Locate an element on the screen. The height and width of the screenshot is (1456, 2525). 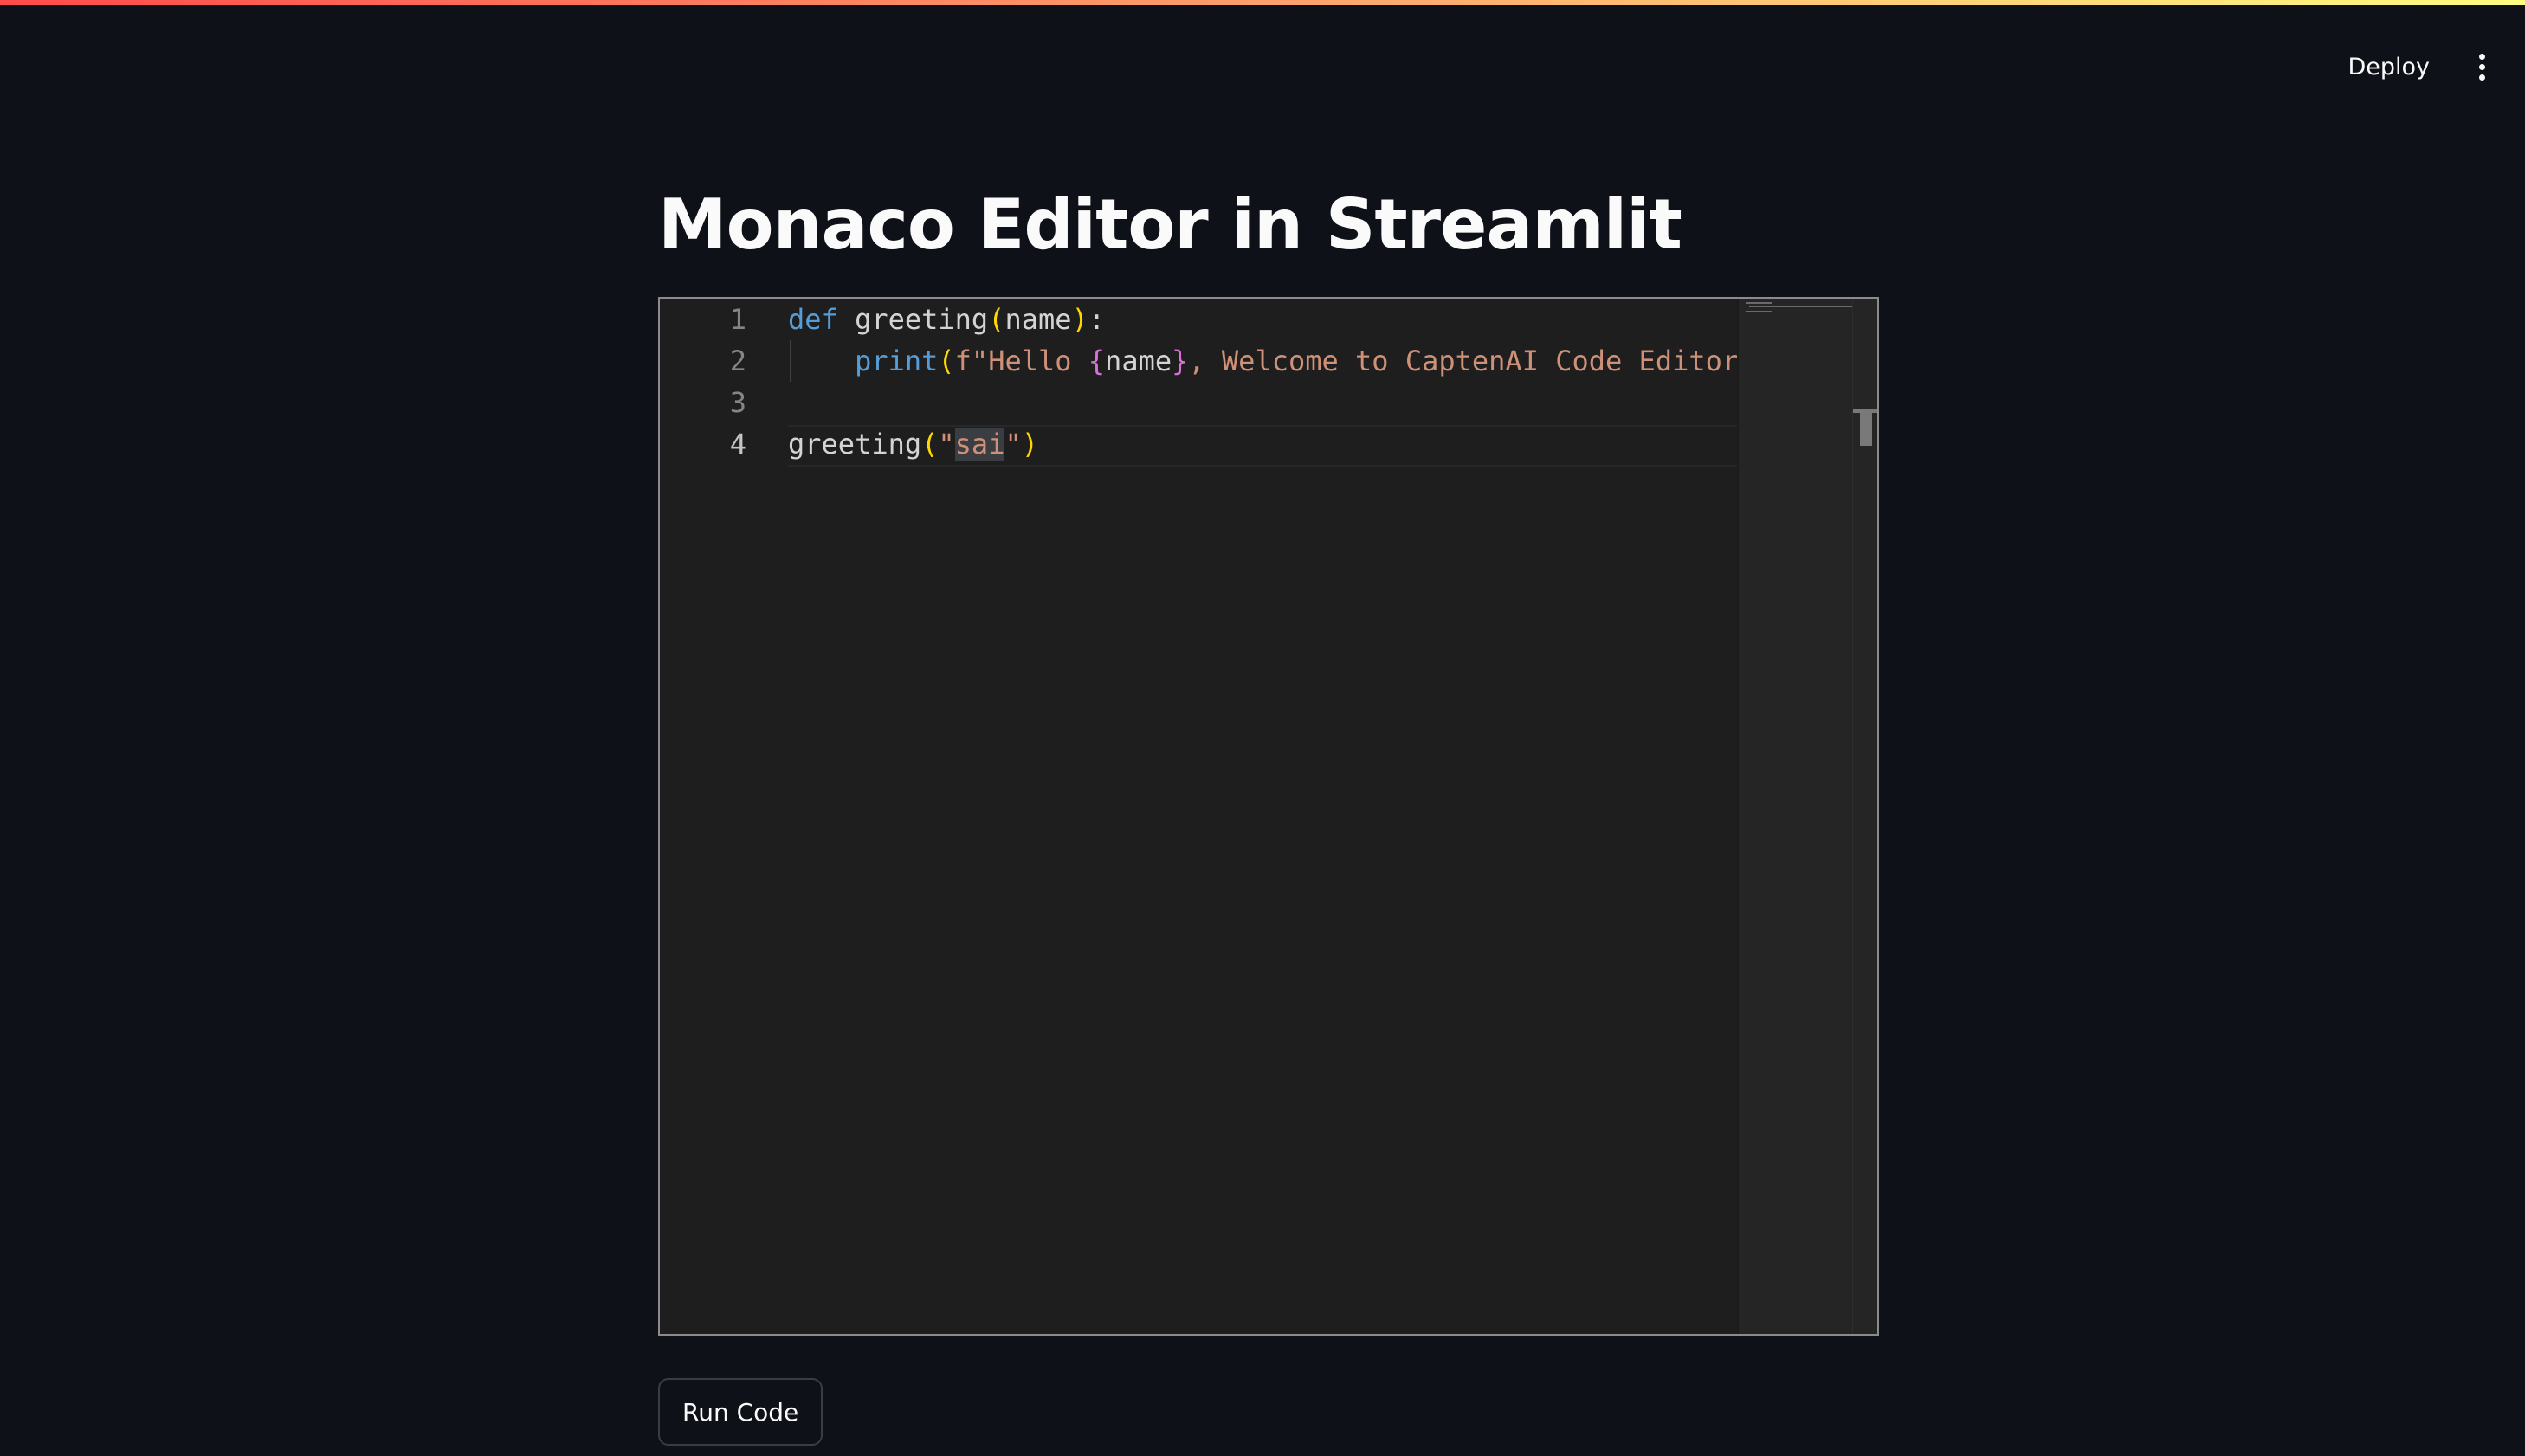
vertical-ellipsis-icon is located at coordinates (2481, 67).